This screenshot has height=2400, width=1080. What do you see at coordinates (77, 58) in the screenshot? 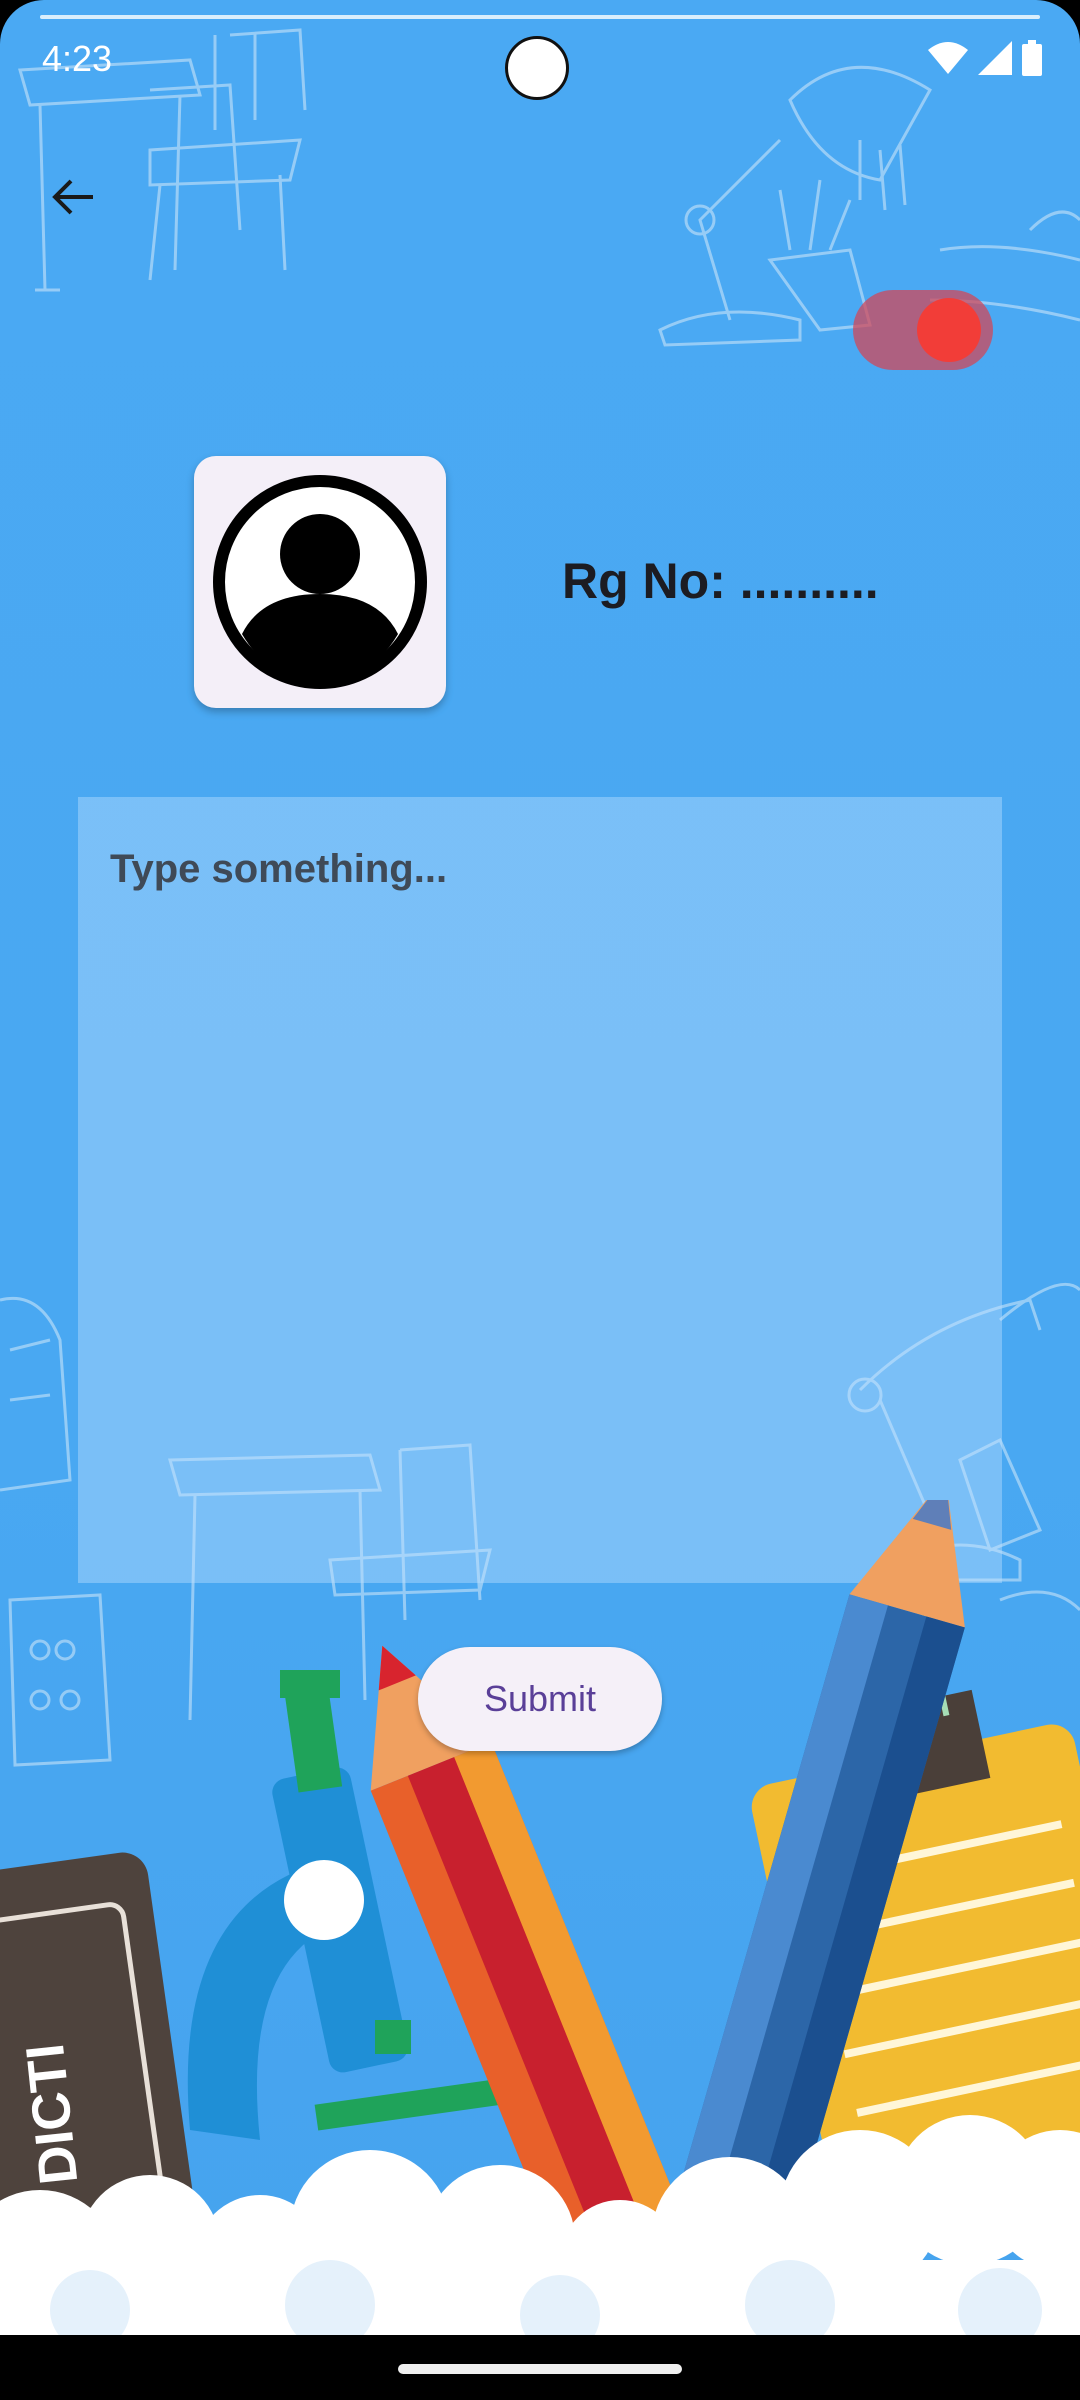
I see `status-time: 4:23` at bounding box center [77, 58].